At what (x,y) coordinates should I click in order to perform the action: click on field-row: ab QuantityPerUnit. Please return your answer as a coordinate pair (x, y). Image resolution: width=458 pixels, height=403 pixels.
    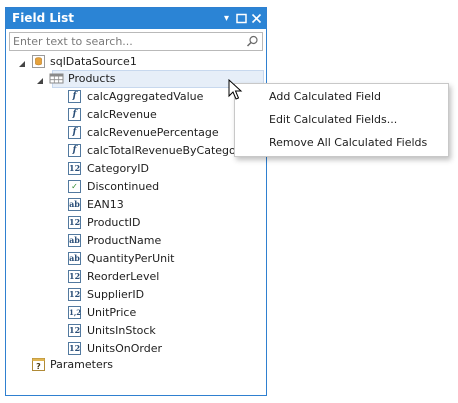
    Looking at the image, I should click on (135, 259).